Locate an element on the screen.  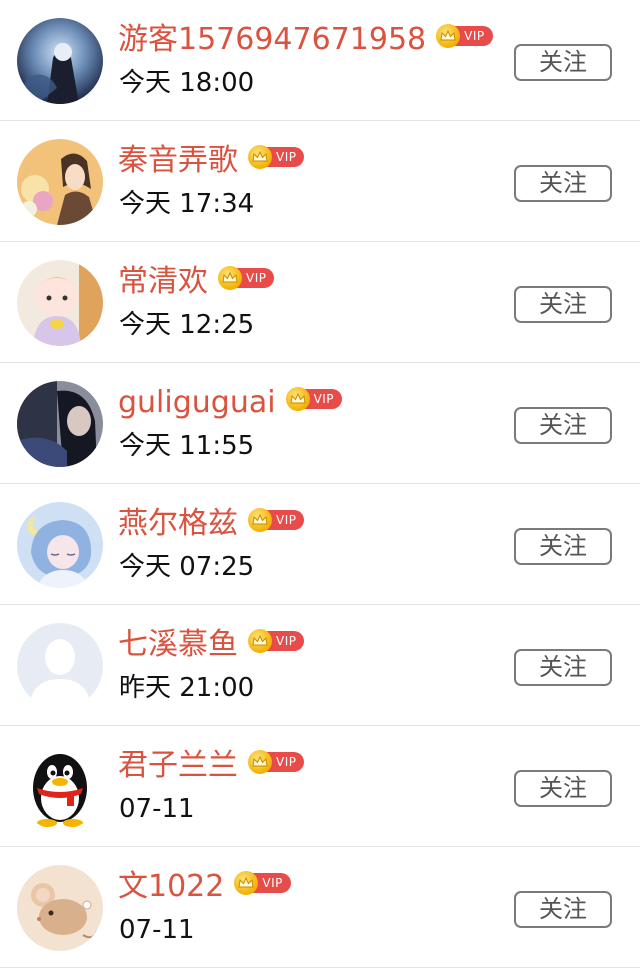
username: 游客1576947671958 is located at coordinates (272, 40).